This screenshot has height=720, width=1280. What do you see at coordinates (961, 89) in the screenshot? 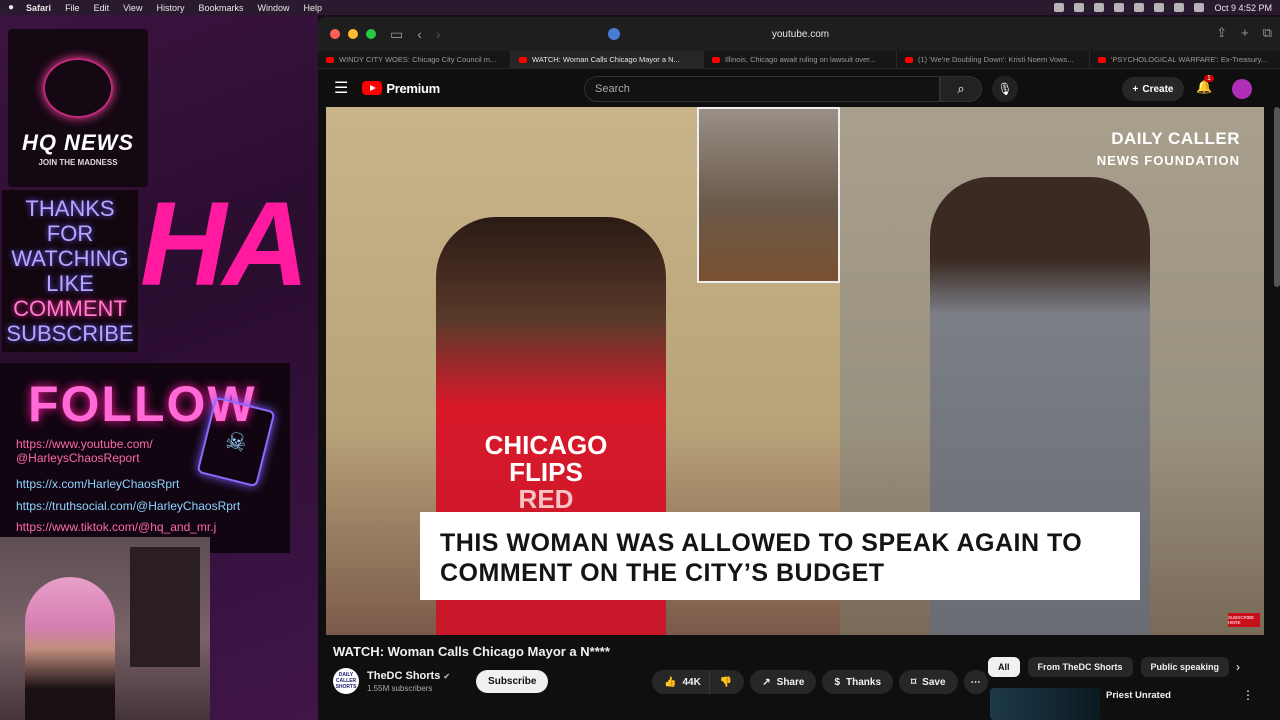
I see `search-button: ⌕` at bounding box center [961, 89].